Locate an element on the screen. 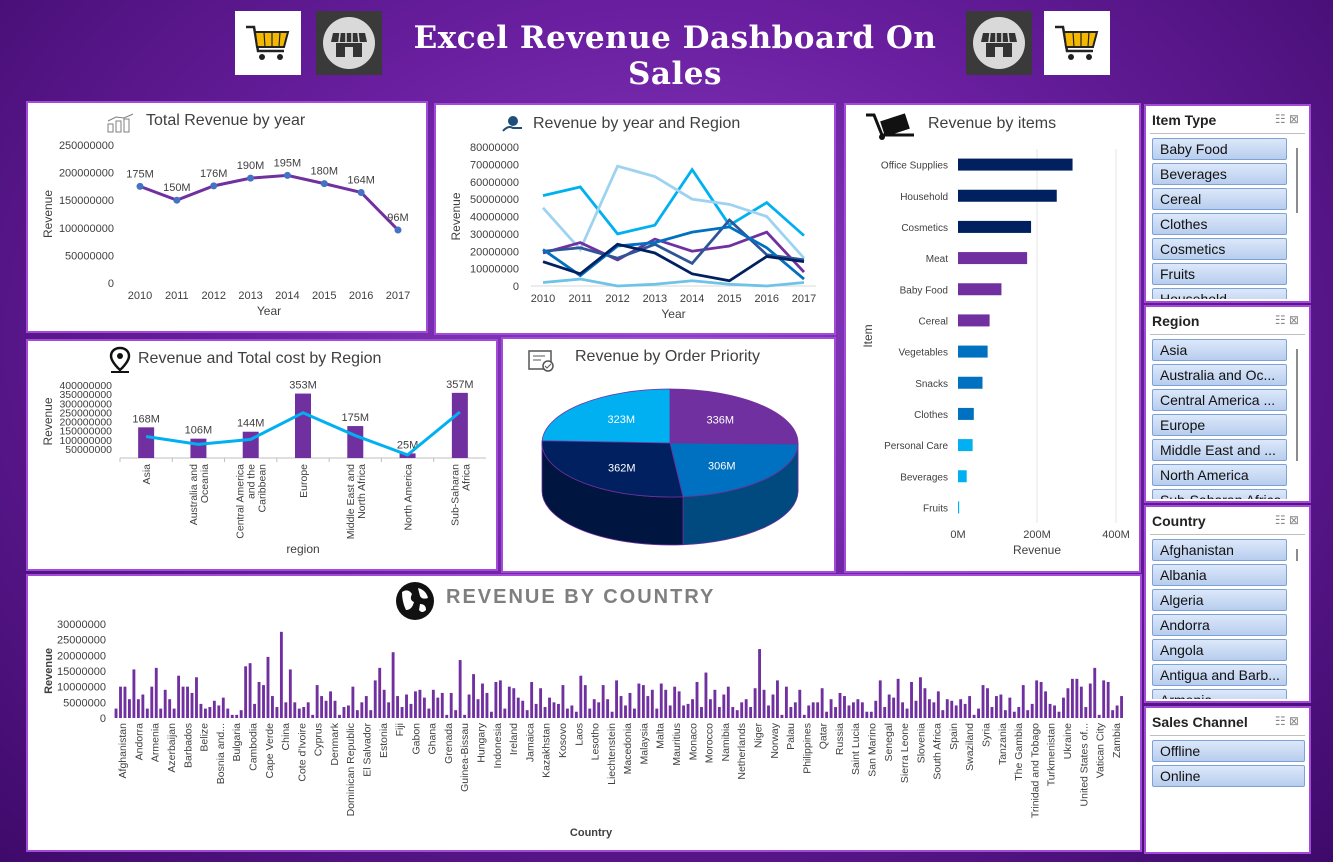 Image resolution: width=1333 pixels, height=862 pixels. x-tick-label: Slovenia is located at coordinates (921, 743).